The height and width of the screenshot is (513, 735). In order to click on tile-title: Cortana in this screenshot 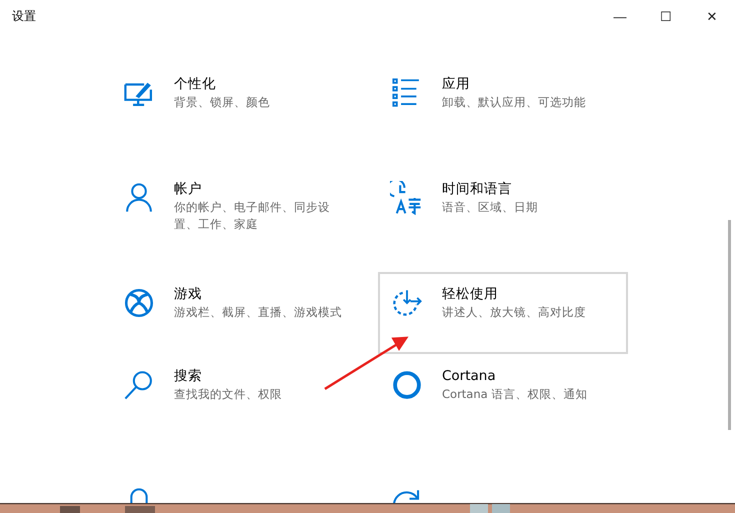, I will do `click(469, 376)`.